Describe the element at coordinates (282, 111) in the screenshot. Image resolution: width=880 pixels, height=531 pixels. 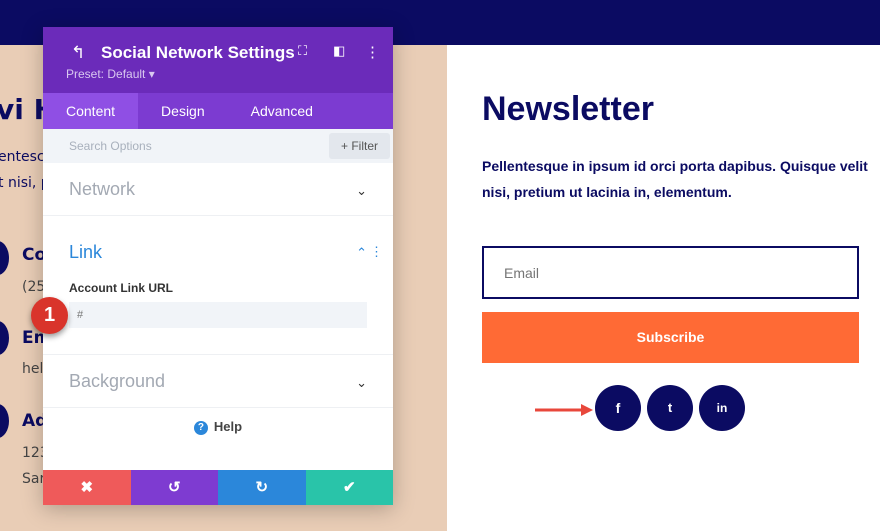
I see `tab-advanced: Advanced` at that location.